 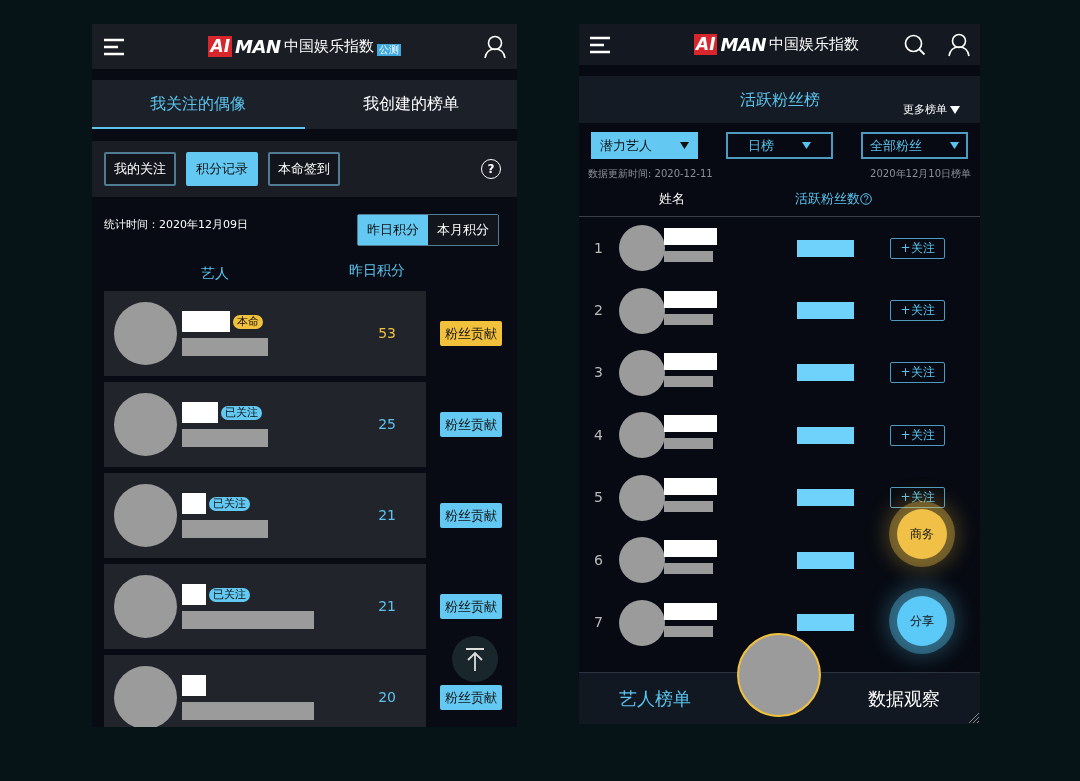 What do you see at coordinates (599, 435) in the screenshot?
I see `rank: 4` at bounding box center [599, 435].